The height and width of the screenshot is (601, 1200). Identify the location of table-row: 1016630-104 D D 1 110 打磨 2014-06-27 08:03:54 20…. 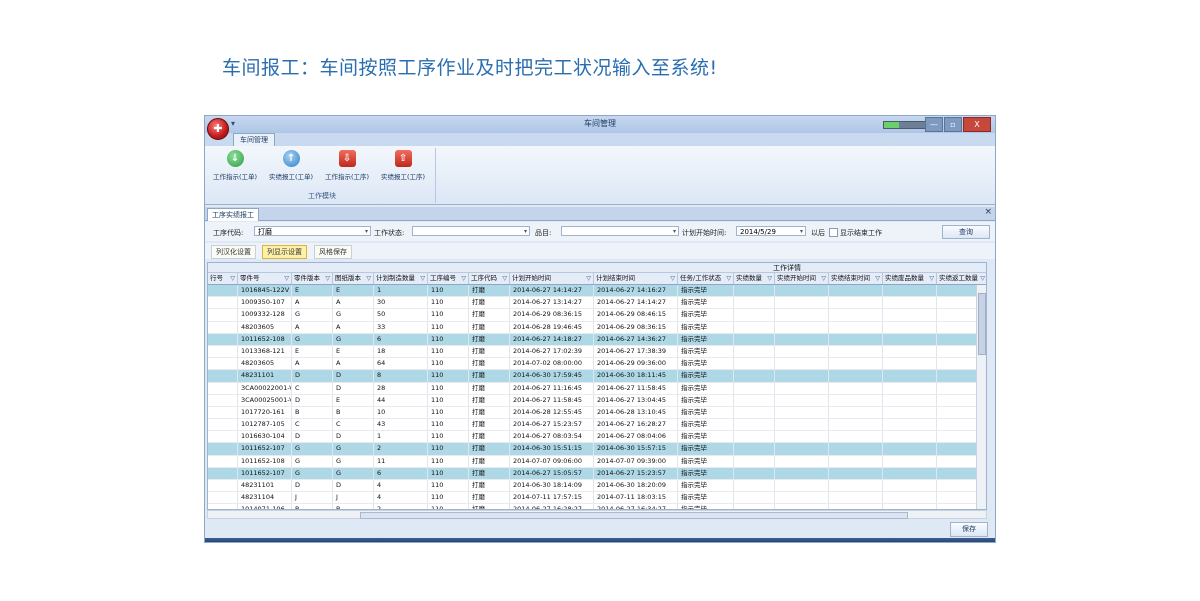
(597, 437).